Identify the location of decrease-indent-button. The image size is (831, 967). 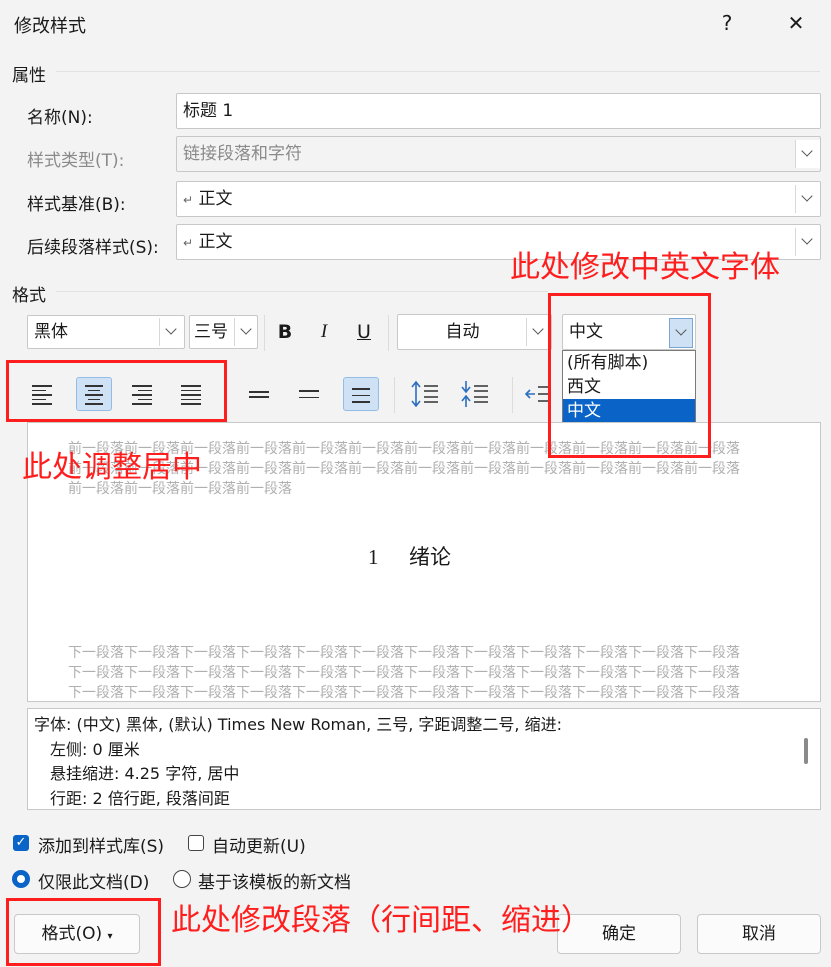
(536, 394).